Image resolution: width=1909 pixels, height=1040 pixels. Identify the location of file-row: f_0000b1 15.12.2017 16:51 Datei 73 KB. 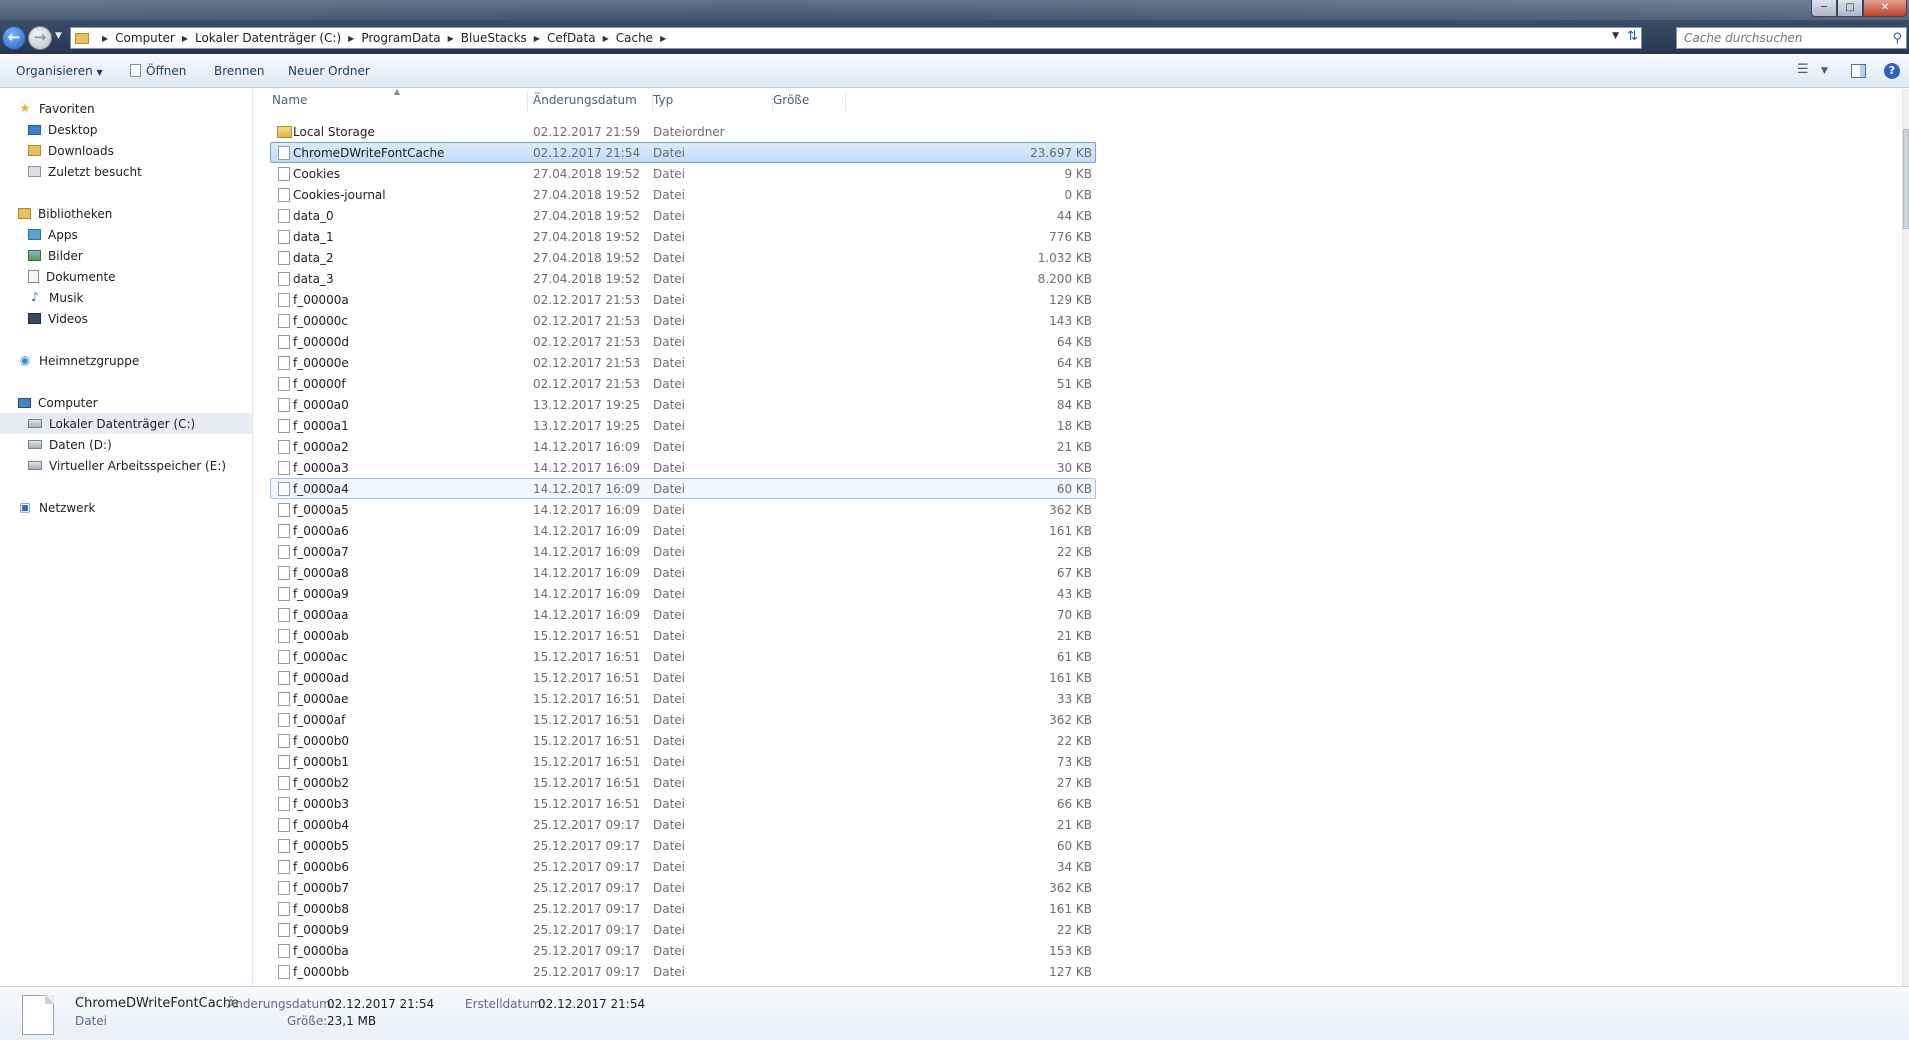
(683, 761).